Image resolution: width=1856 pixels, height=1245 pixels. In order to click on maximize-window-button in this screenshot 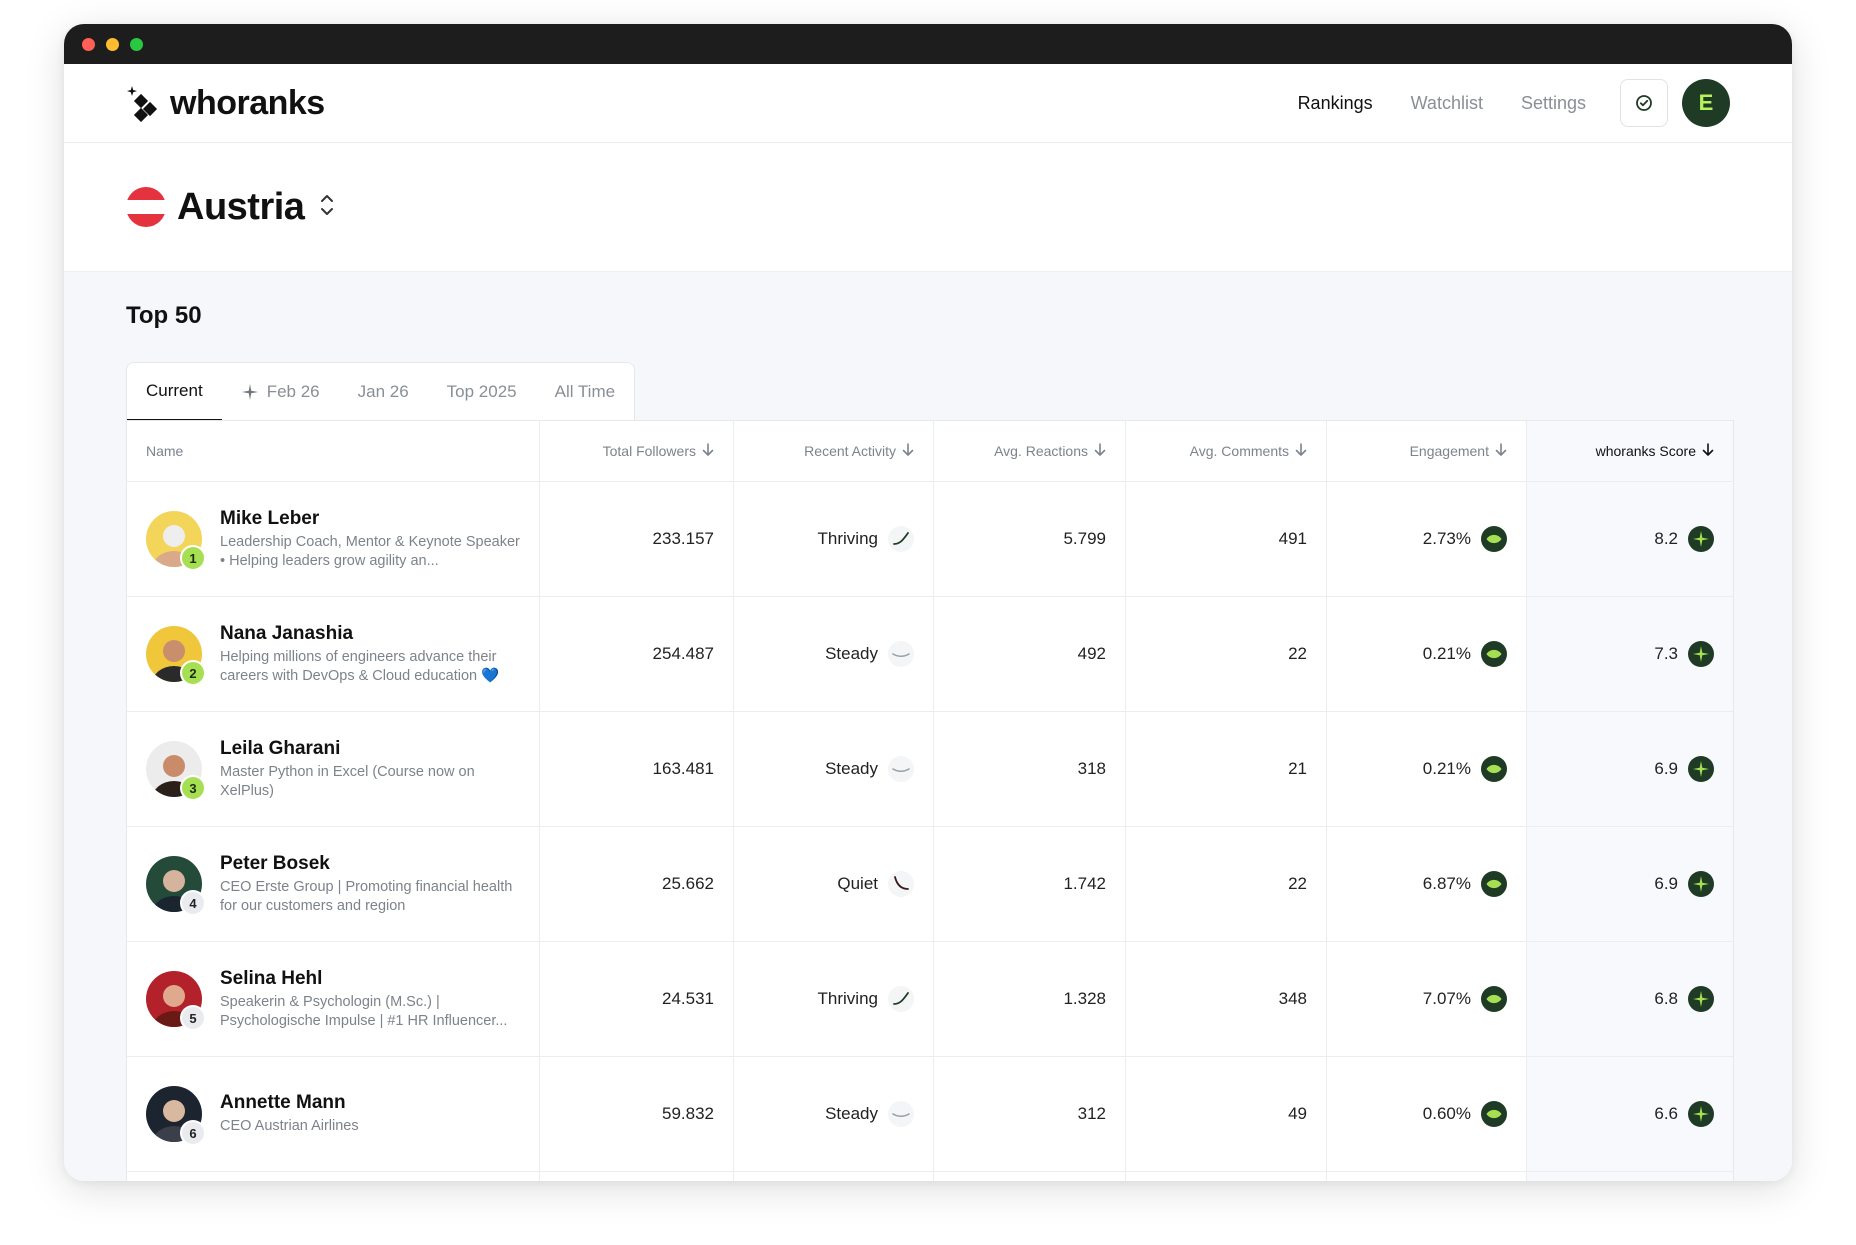, I will do `click(136, 44)`.